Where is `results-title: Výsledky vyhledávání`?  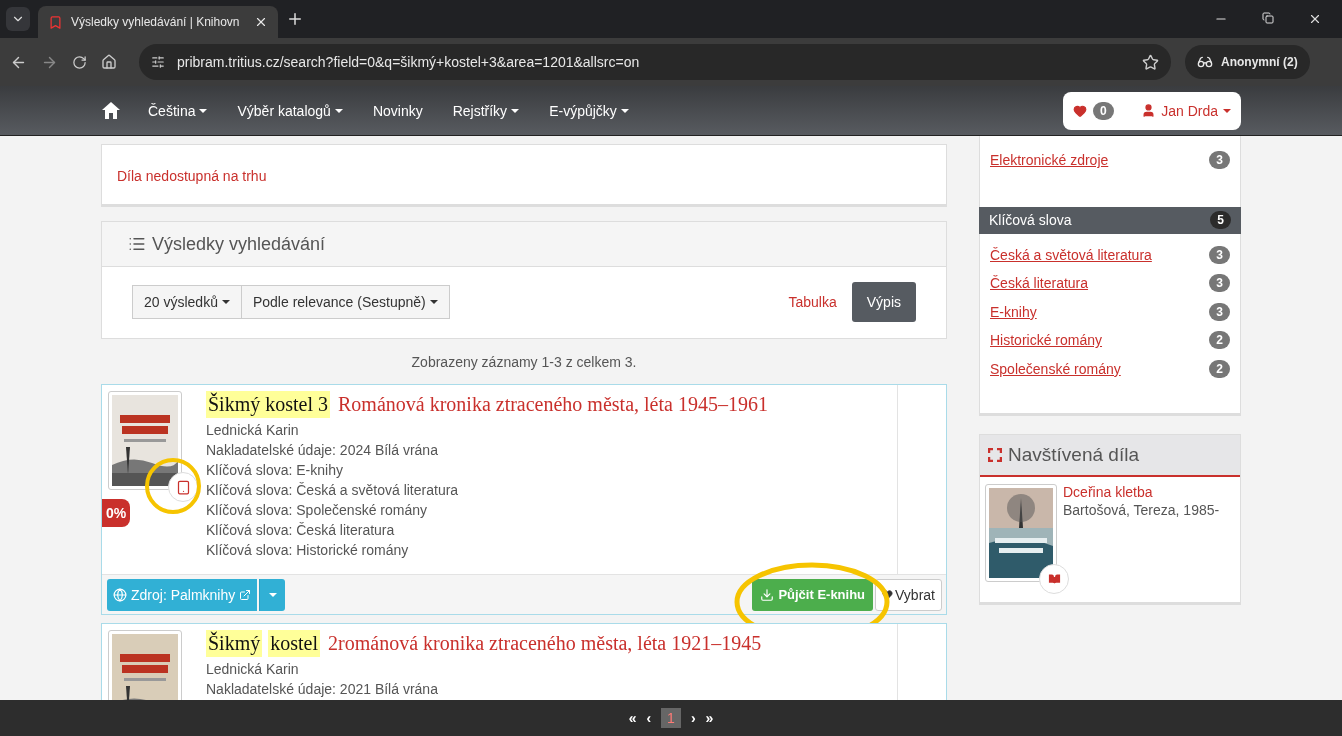
results-title: Výsledky vyhledávání is located at coordinates (239, 244).